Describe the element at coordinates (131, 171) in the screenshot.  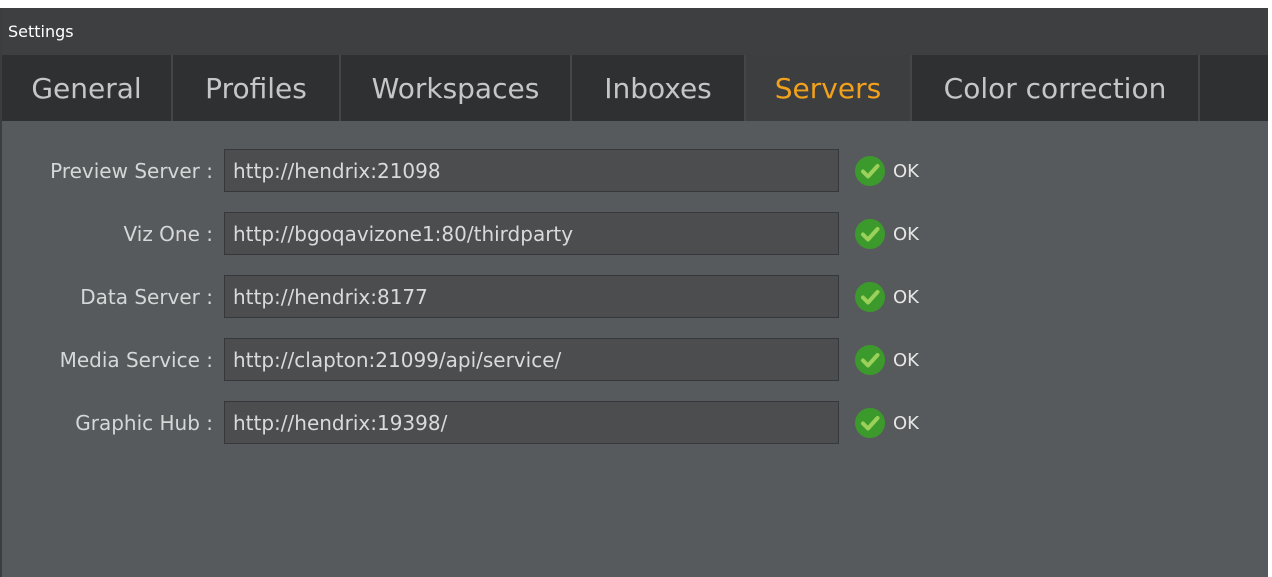
I see `preview-server-label: Preview Server :` at that location.